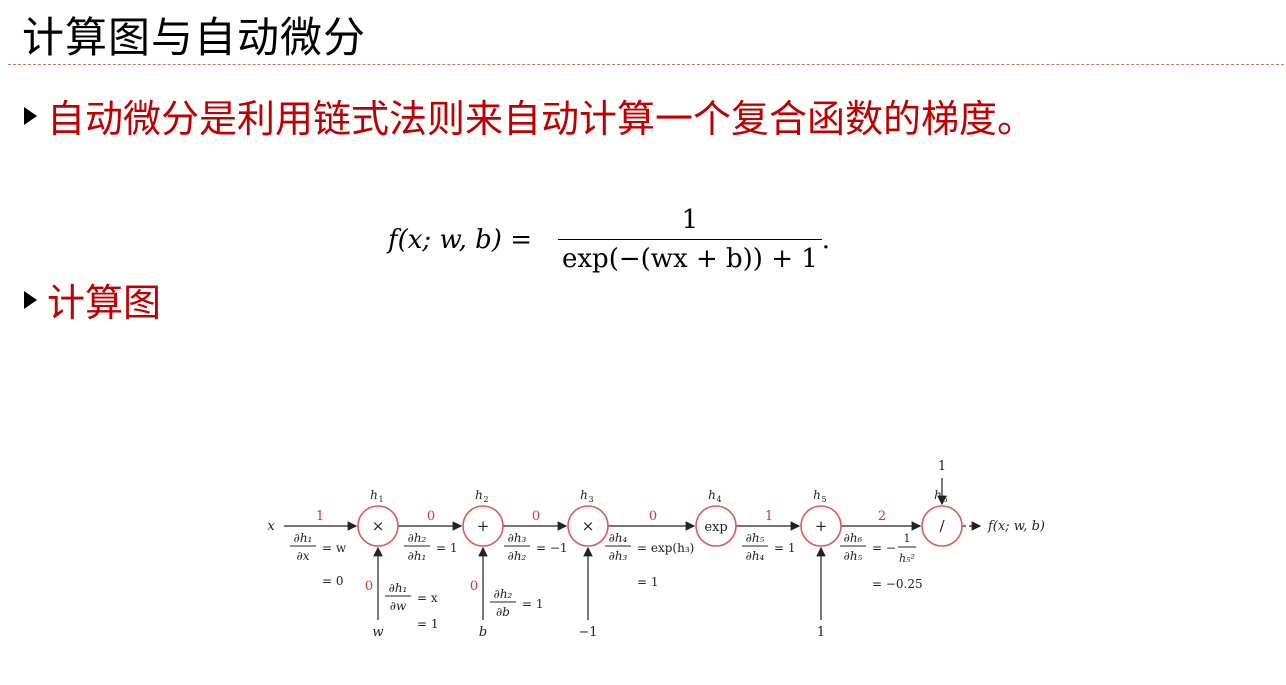  What do you see at coordinates (882, 516) in the screenshot?
I see `edge-grad-6: 2` at bounding box center [882, 516].